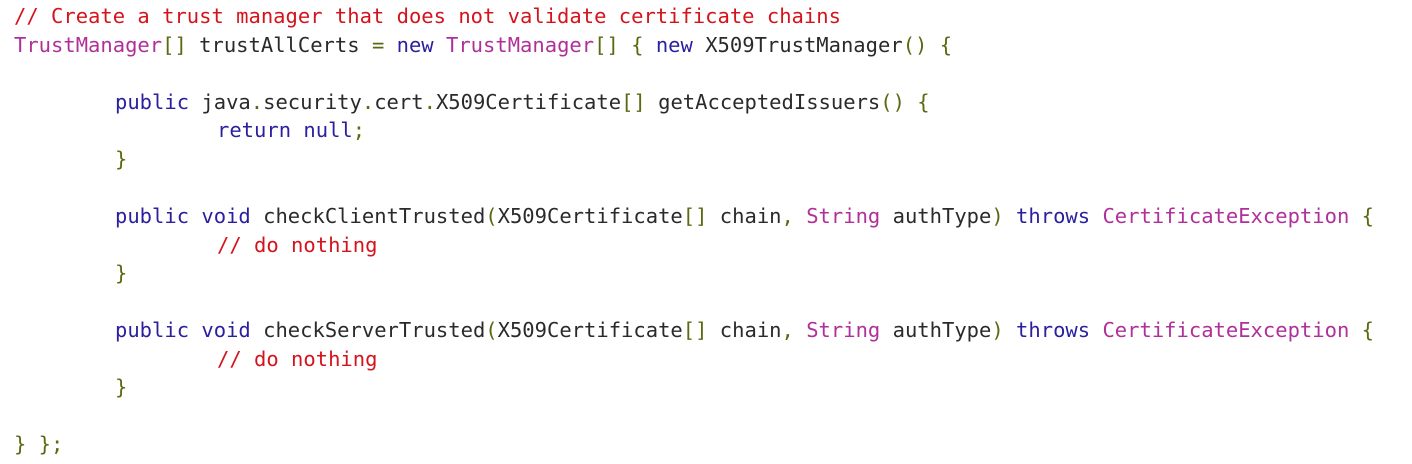  Describe the element at coordinates (328, 130) in the screenshot. I see `code-keyword: null` at that location.